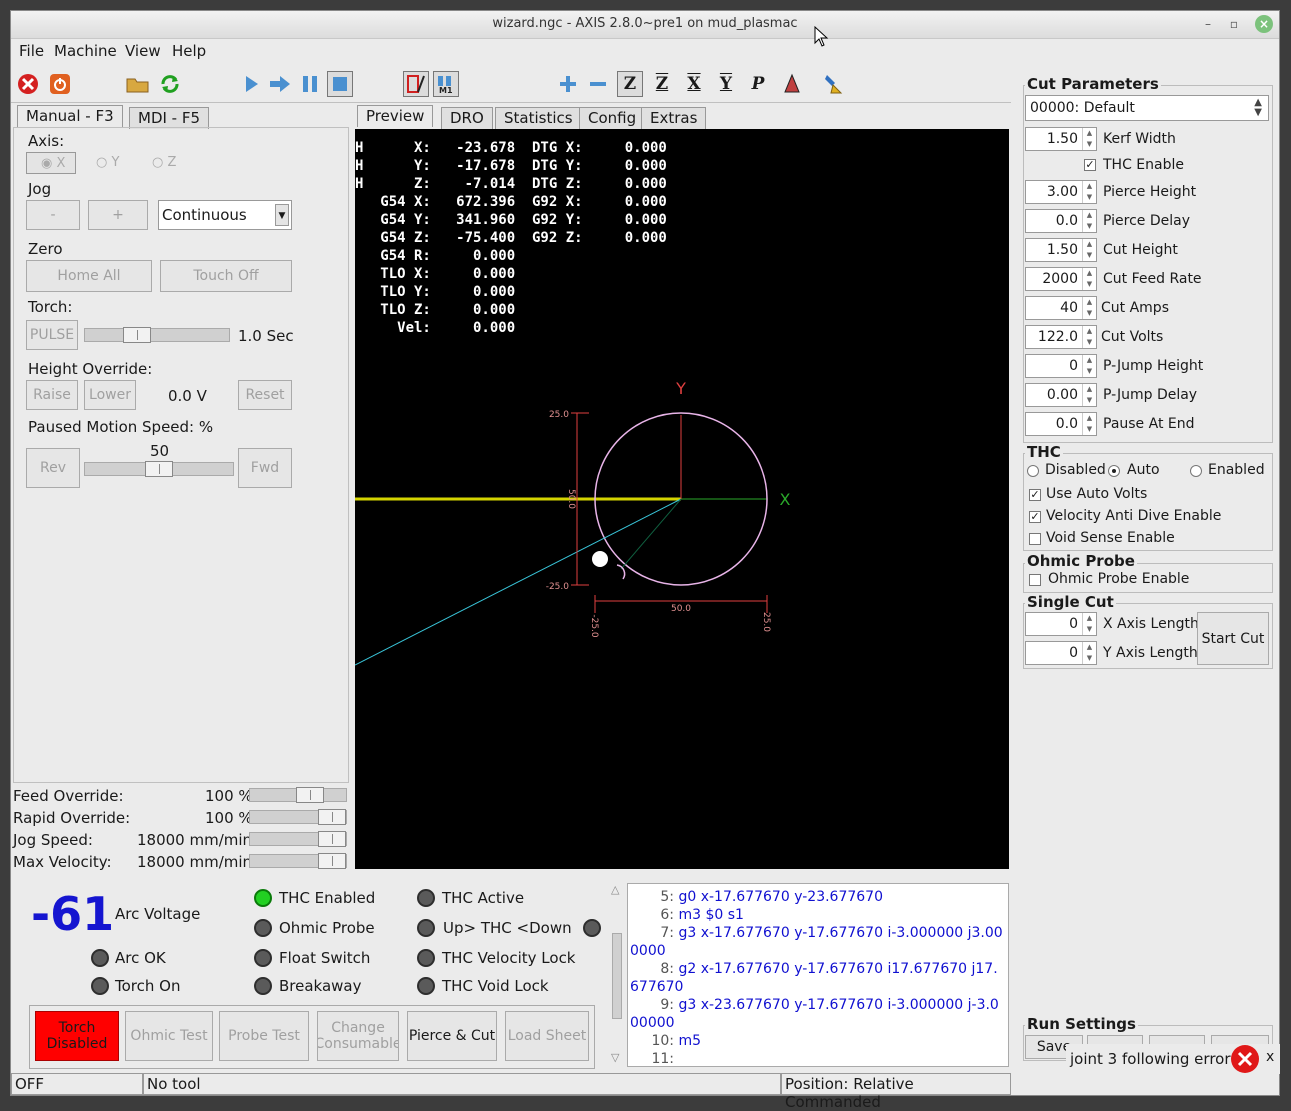 Image resolution: width=1291 pixels, height=1111 pixels. I want to click on ohmic-test-button: Ohmic Test, so click(169, 1036).